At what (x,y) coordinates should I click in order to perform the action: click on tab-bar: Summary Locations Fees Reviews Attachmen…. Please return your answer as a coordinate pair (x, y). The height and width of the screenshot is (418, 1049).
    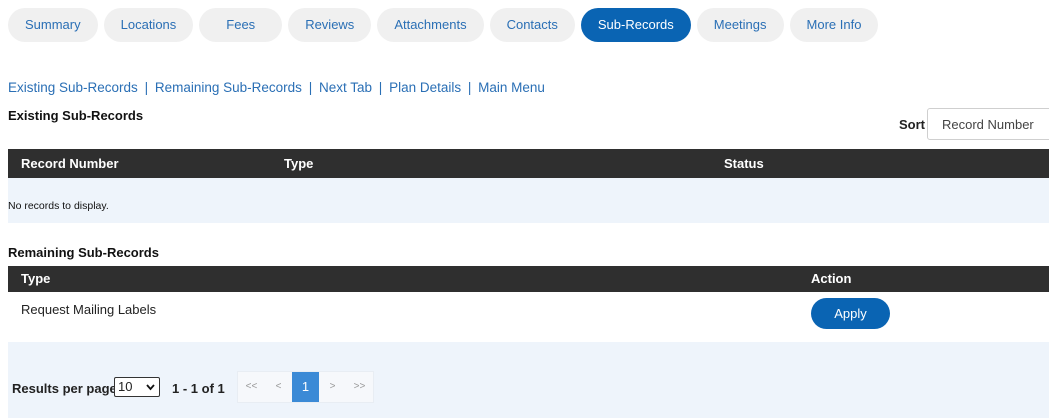
    Looking at the image, I should click on (443, 25).